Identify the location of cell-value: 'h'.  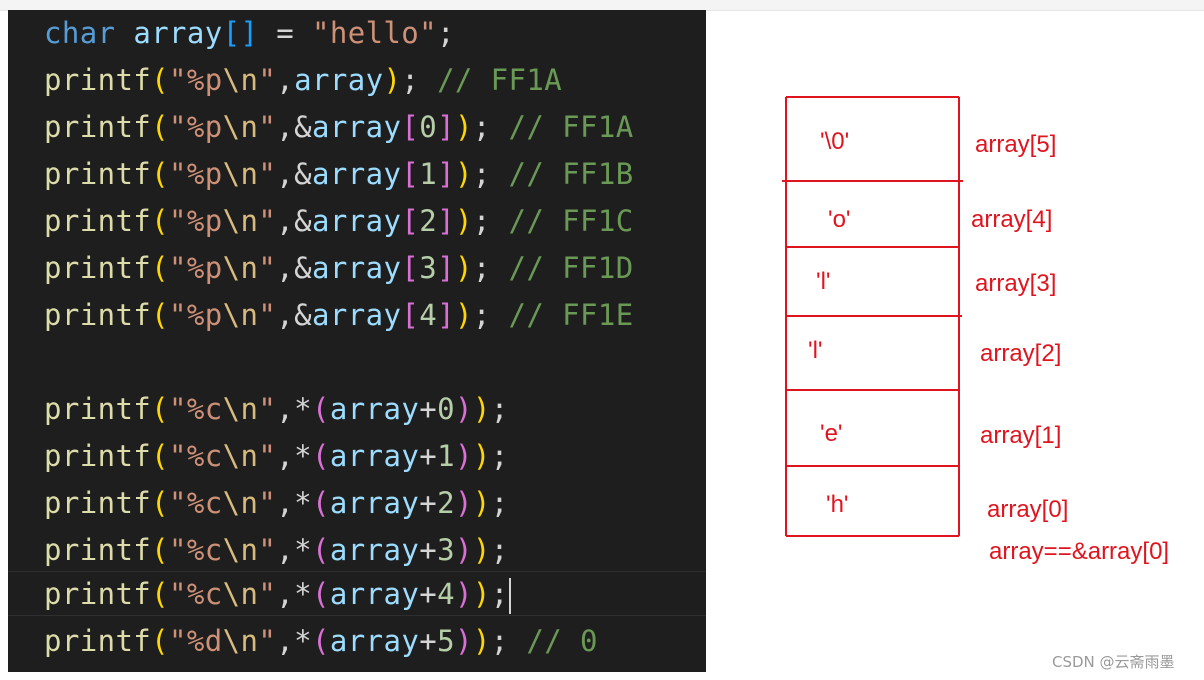
(837, 504).